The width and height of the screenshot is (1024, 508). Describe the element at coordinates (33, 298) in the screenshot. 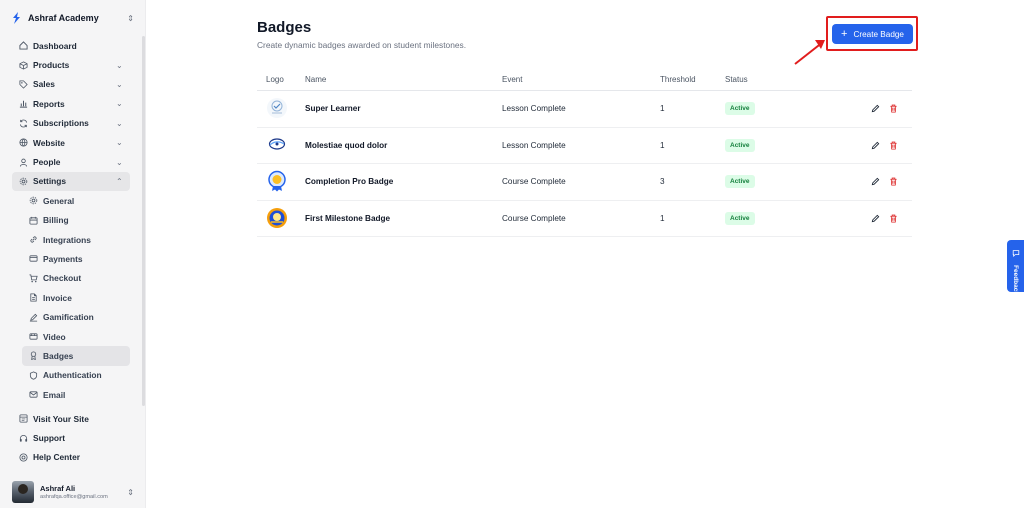

I see `file-icon` at that location.